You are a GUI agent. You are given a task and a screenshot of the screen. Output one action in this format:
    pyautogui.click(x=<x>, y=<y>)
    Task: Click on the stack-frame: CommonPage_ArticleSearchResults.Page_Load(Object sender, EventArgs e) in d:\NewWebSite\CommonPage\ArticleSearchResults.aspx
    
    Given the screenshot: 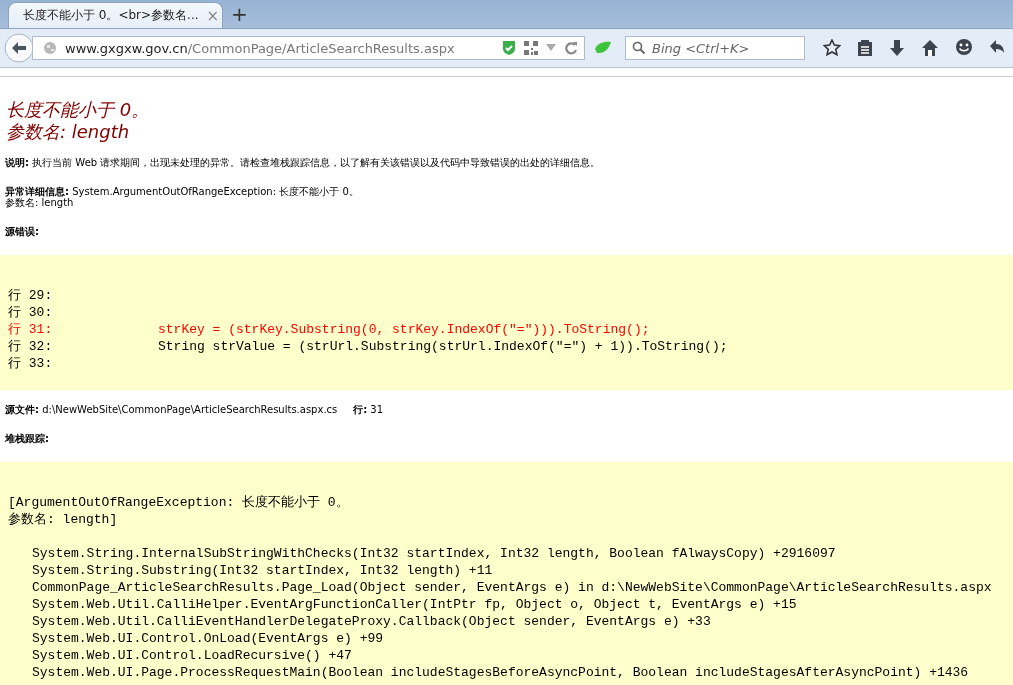 What is the action you would take?
    pyautogui.click(x=506, y=587)
    